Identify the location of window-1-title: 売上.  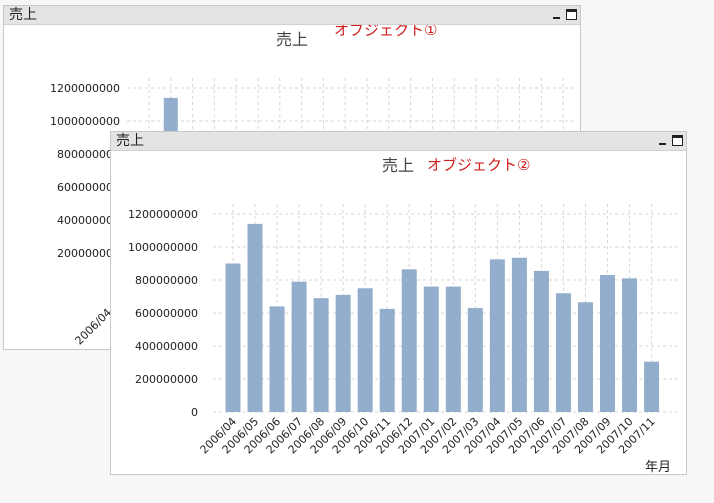
(23, 15).